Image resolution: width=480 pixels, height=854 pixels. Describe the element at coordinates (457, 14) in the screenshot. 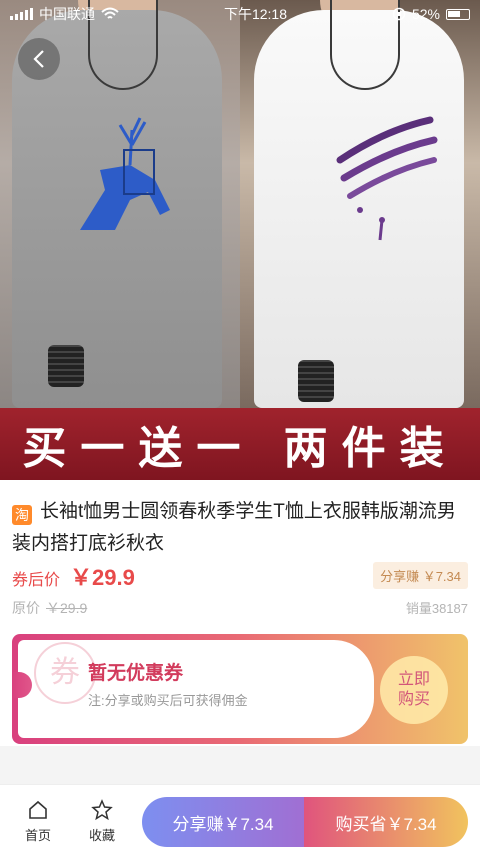

I see `battery-icon` at that location.